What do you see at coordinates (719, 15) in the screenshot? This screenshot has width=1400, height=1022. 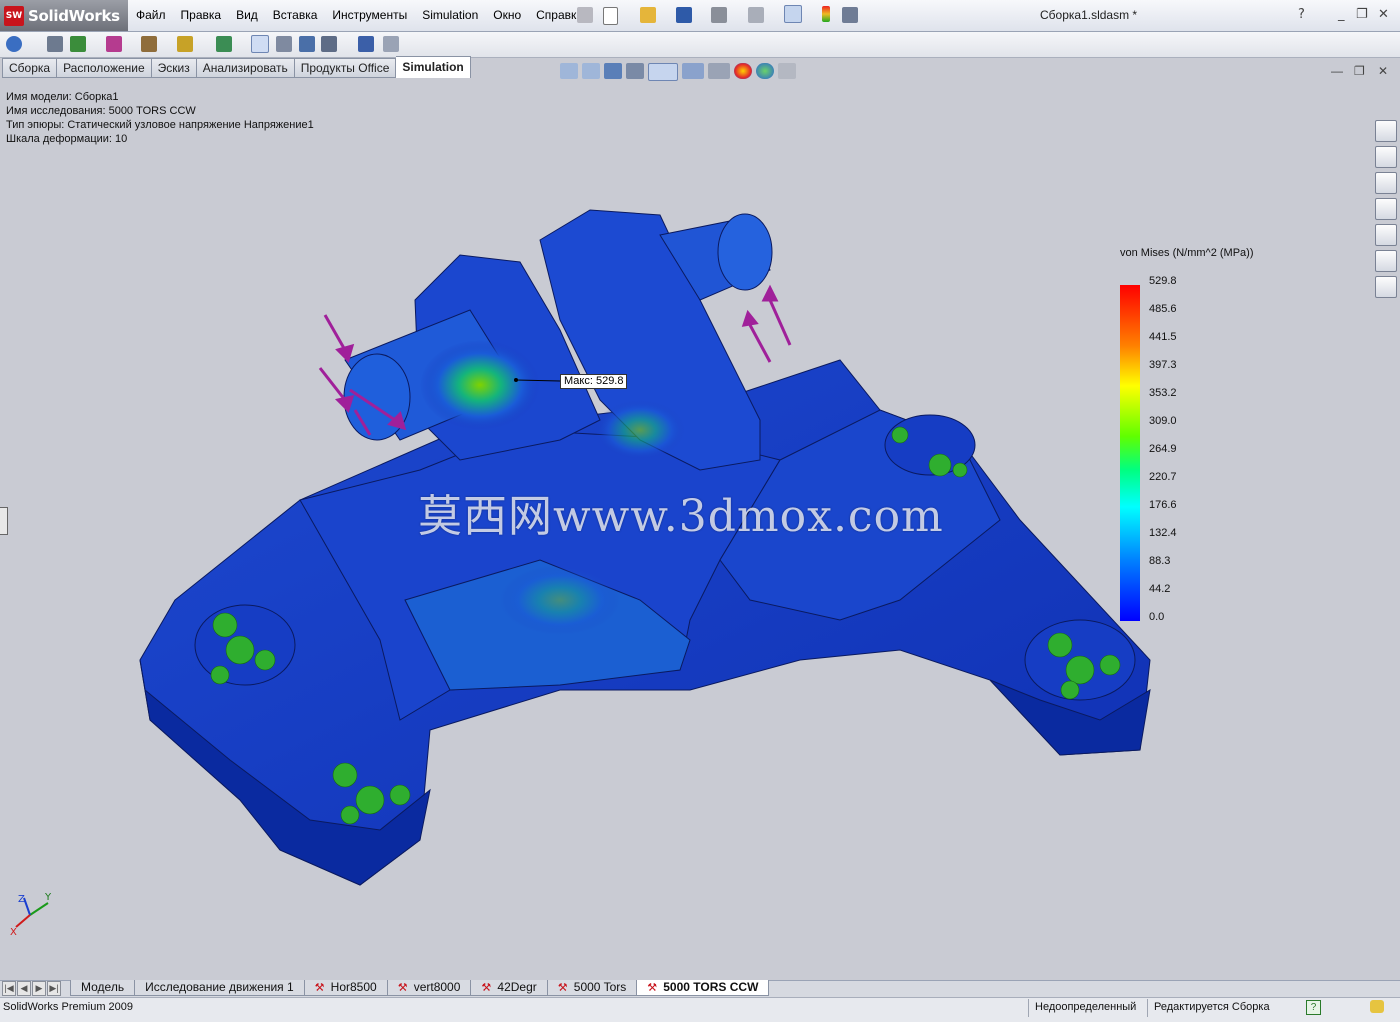 I see `print-icon` at bounding box center [719, 15].